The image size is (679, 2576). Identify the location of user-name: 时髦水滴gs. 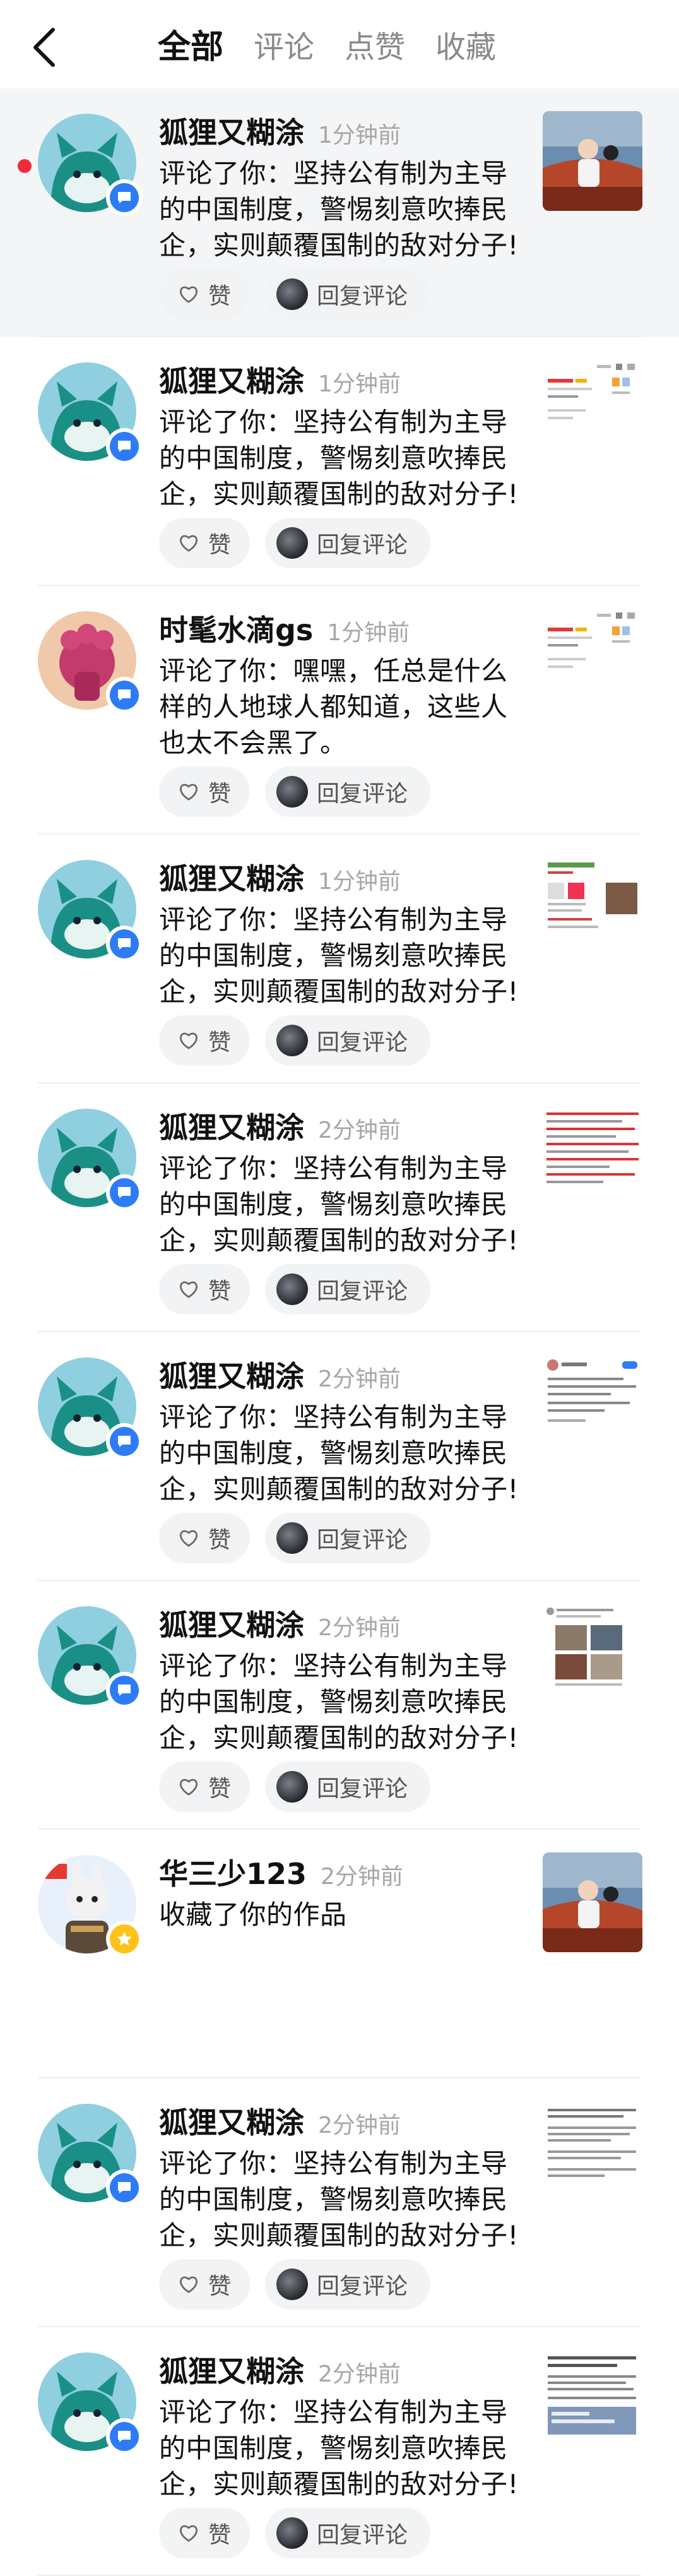
(236, 628).